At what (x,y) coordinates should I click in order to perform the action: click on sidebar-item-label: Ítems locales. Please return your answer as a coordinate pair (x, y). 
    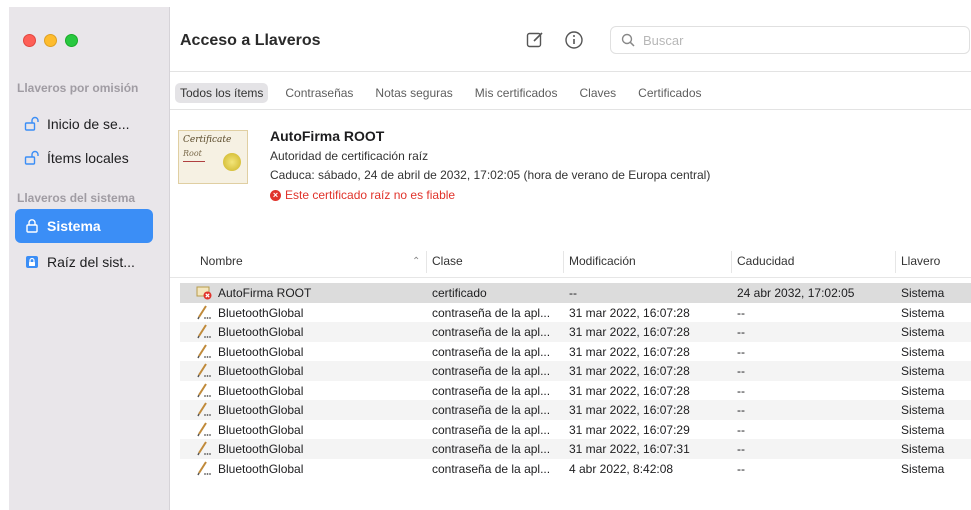
    Looking at the image, I should click on (88, 158).